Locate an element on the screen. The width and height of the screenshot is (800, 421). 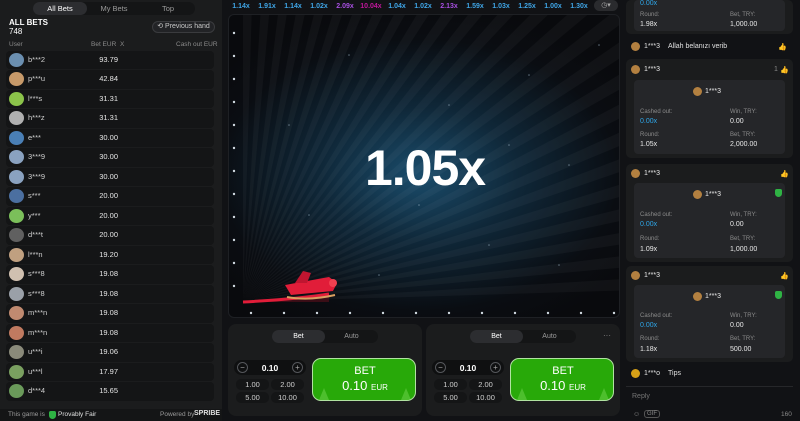
spribe-logo: SPRIBE is located at coordinates (207, 413).